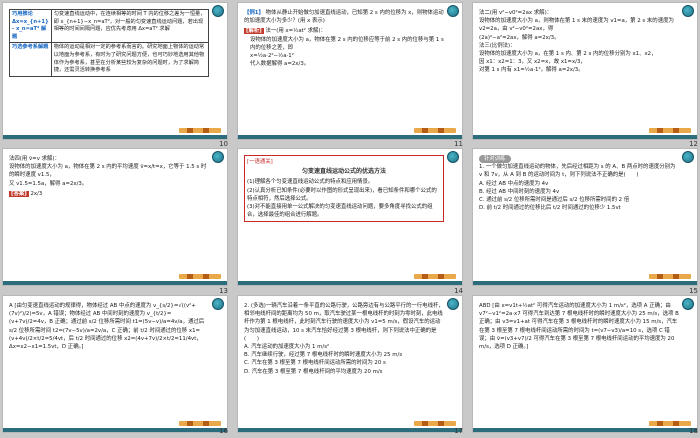  Describe the element at coordinates (223, 144) in the screenshot. I see `slide-number: 10` at that location.